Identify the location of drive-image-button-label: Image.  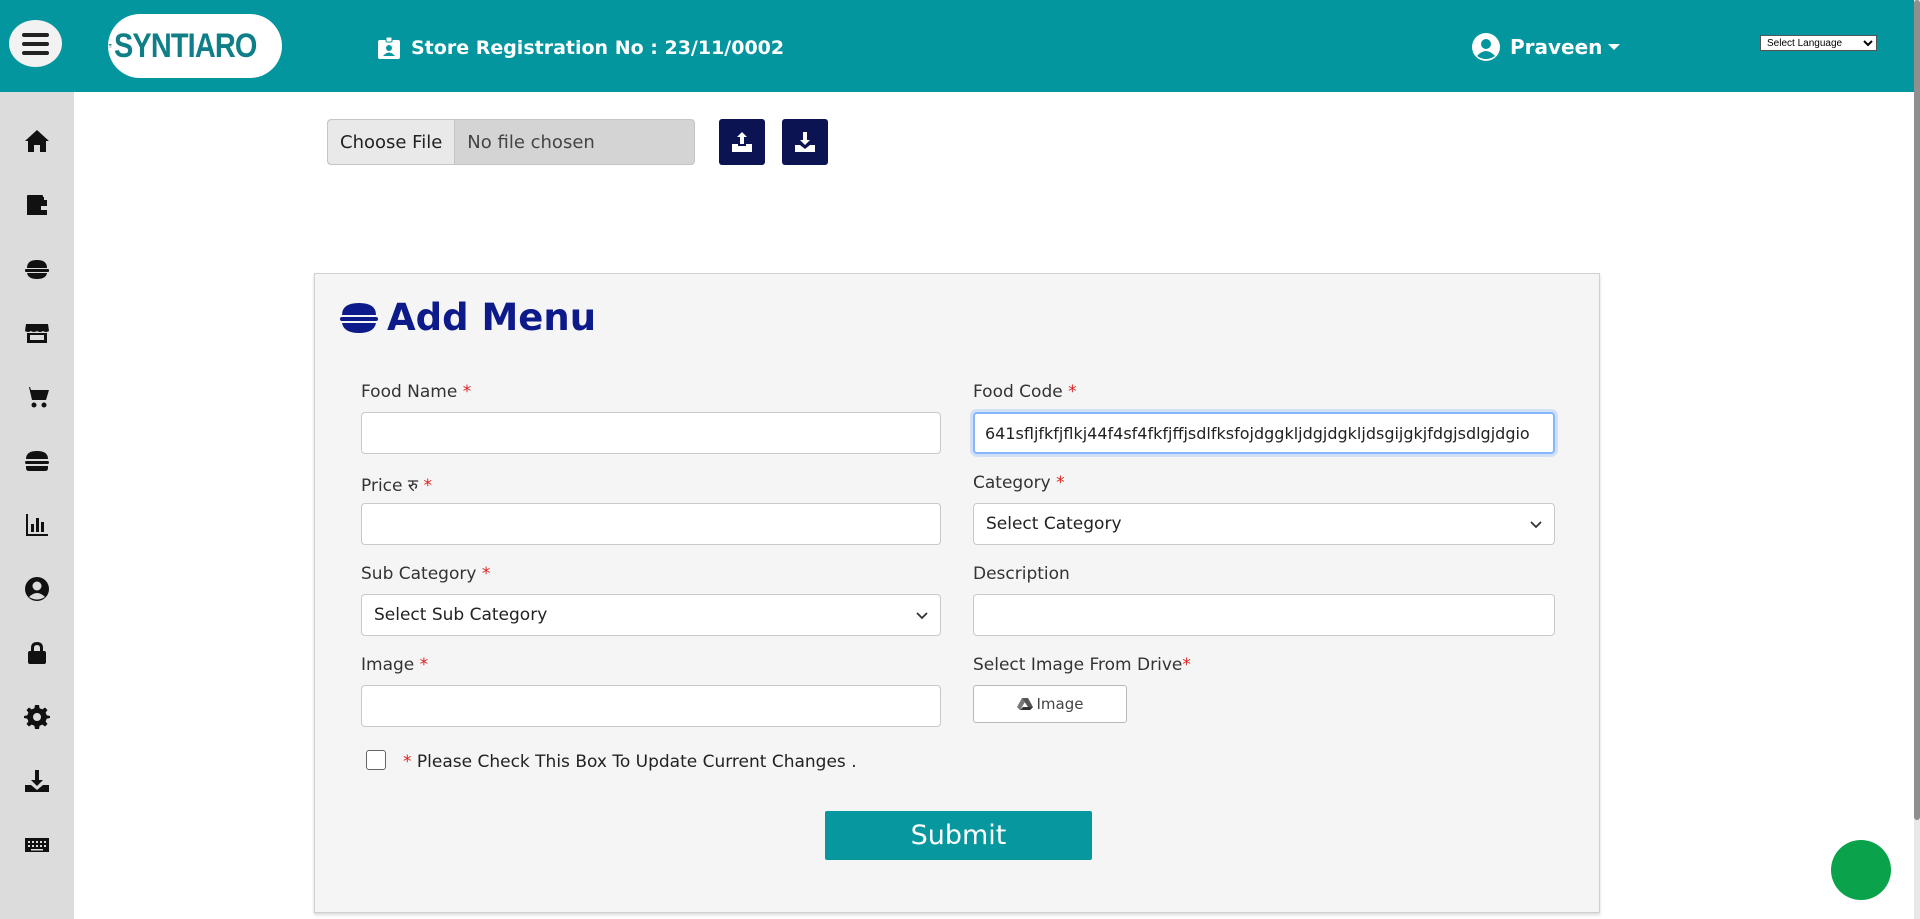
(1060, 704).